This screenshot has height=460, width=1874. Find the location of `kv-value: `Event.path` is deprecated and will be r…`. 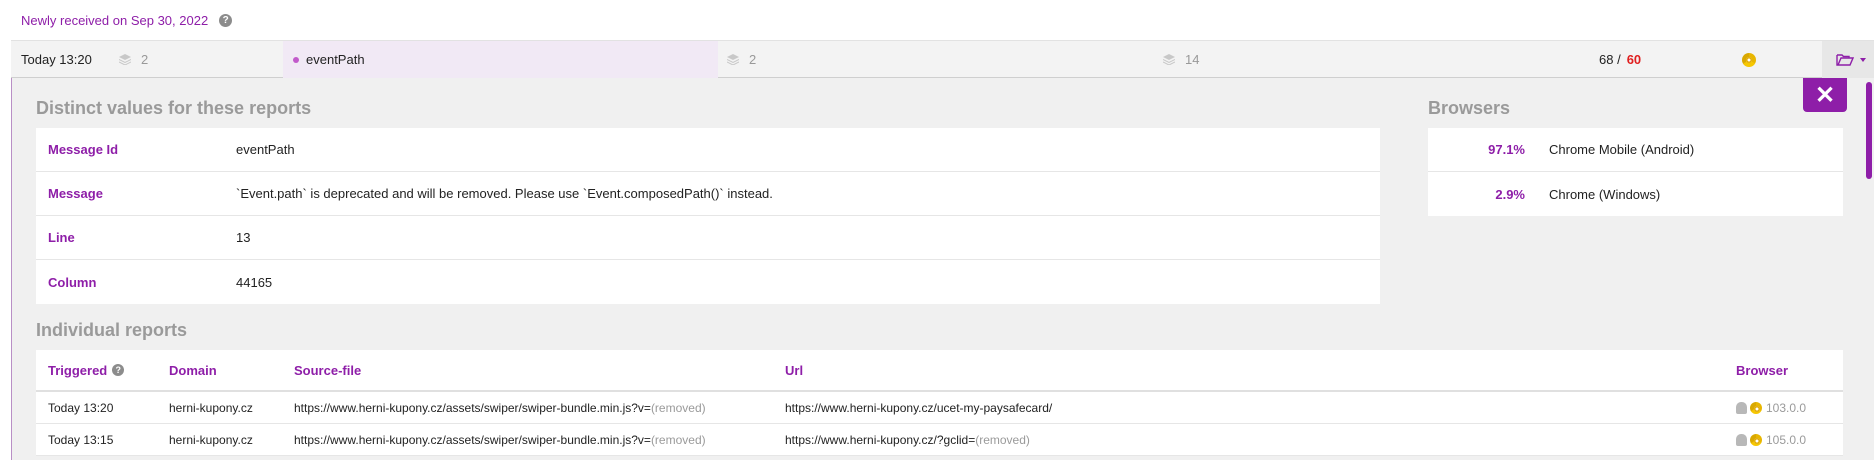

kv-value: `Event.path` is deprecated and will be r… is located at coordinates (504, 193).